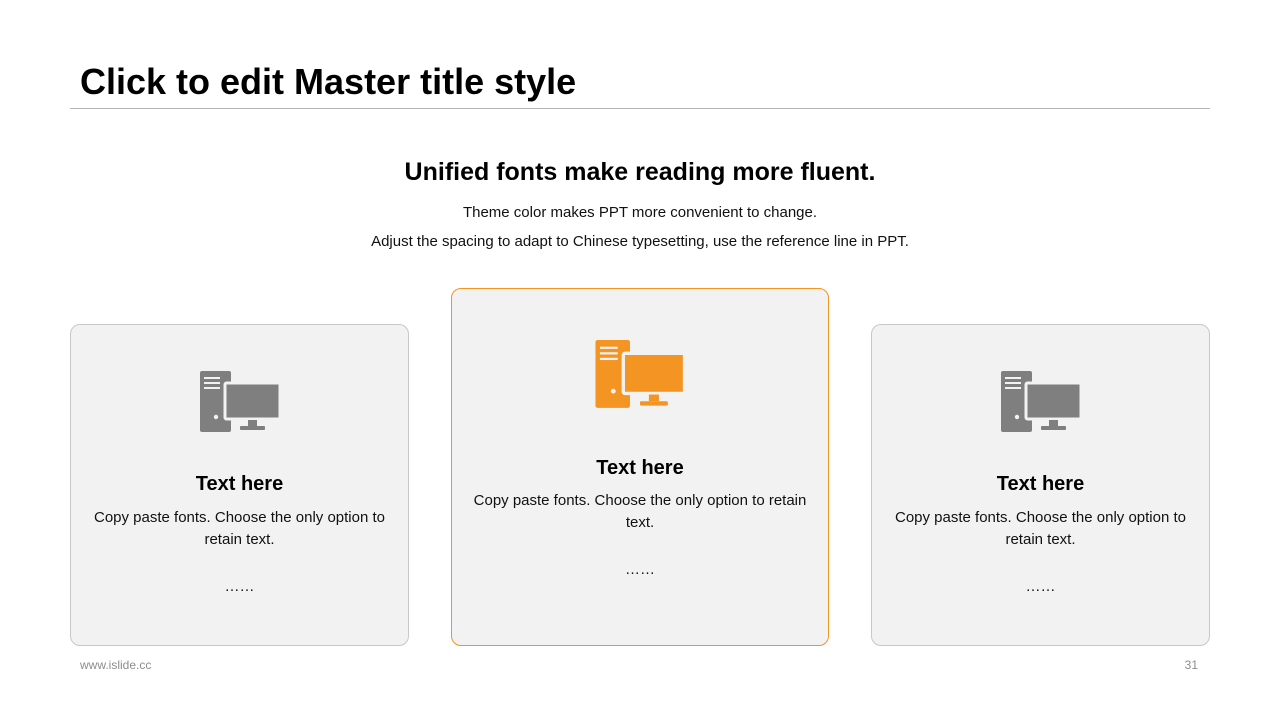  What do you see at coordinates (116, 665) in the screenshot?
I see `footer-url: www.islide.cc` at bounding box center [116, 665].